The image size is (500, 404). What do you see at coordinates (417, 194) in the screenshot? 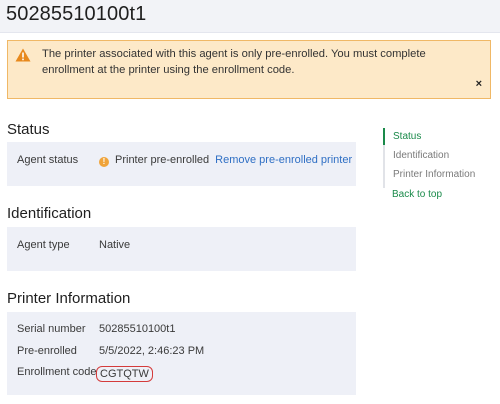
I see `back-to-top-link: Back to top` at bounding box center [417, 194].